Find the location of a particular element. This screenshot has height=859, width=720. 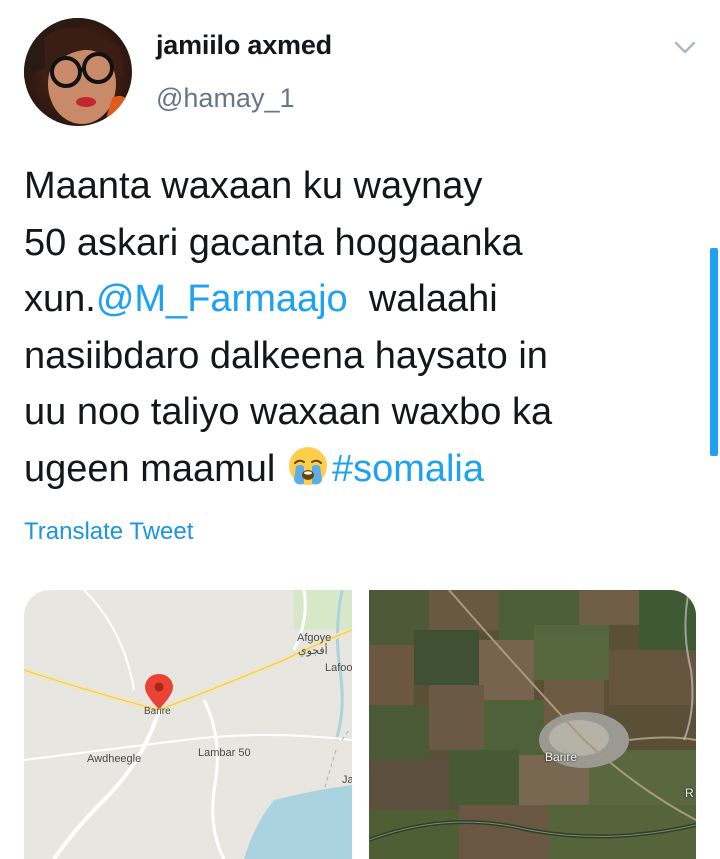

scrollbar is located at coordinates (714, 352).